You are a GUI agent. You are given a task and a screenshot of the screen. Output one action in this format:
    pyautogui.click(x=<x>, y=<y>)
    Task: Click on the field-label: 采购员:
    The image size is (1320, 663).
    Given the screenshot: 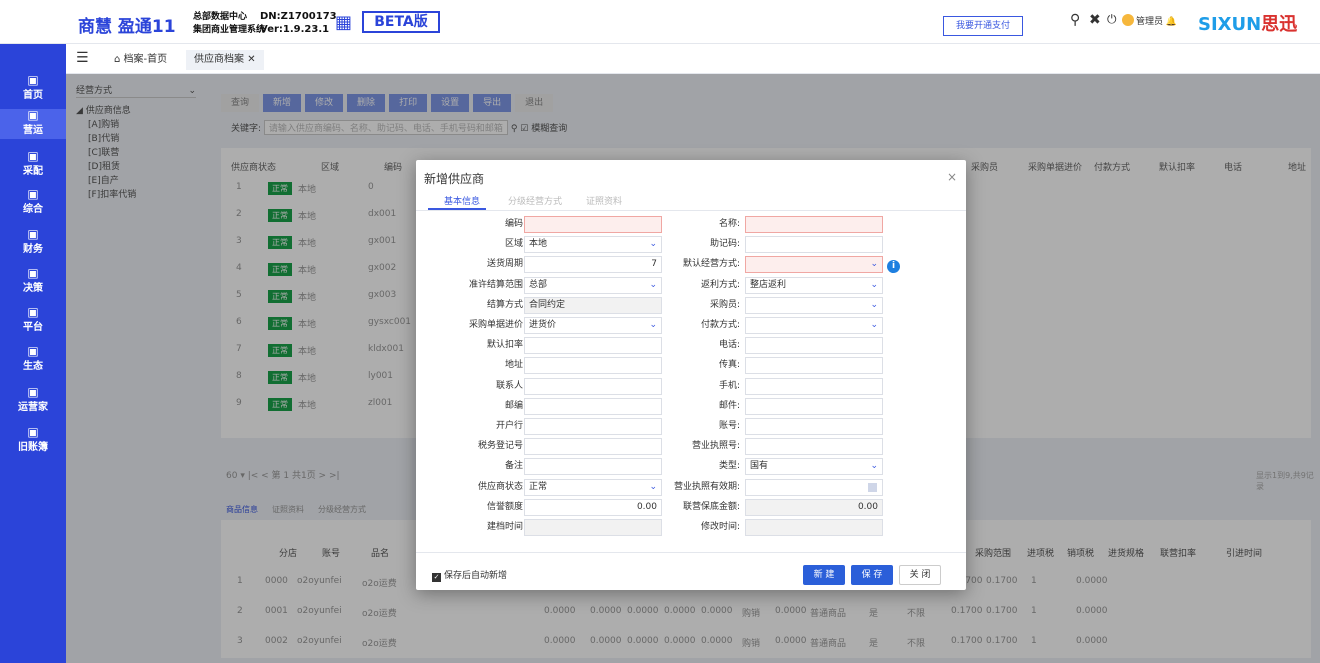 What is the action you would take?
    pyautogui.click(x=724, y=304)
    